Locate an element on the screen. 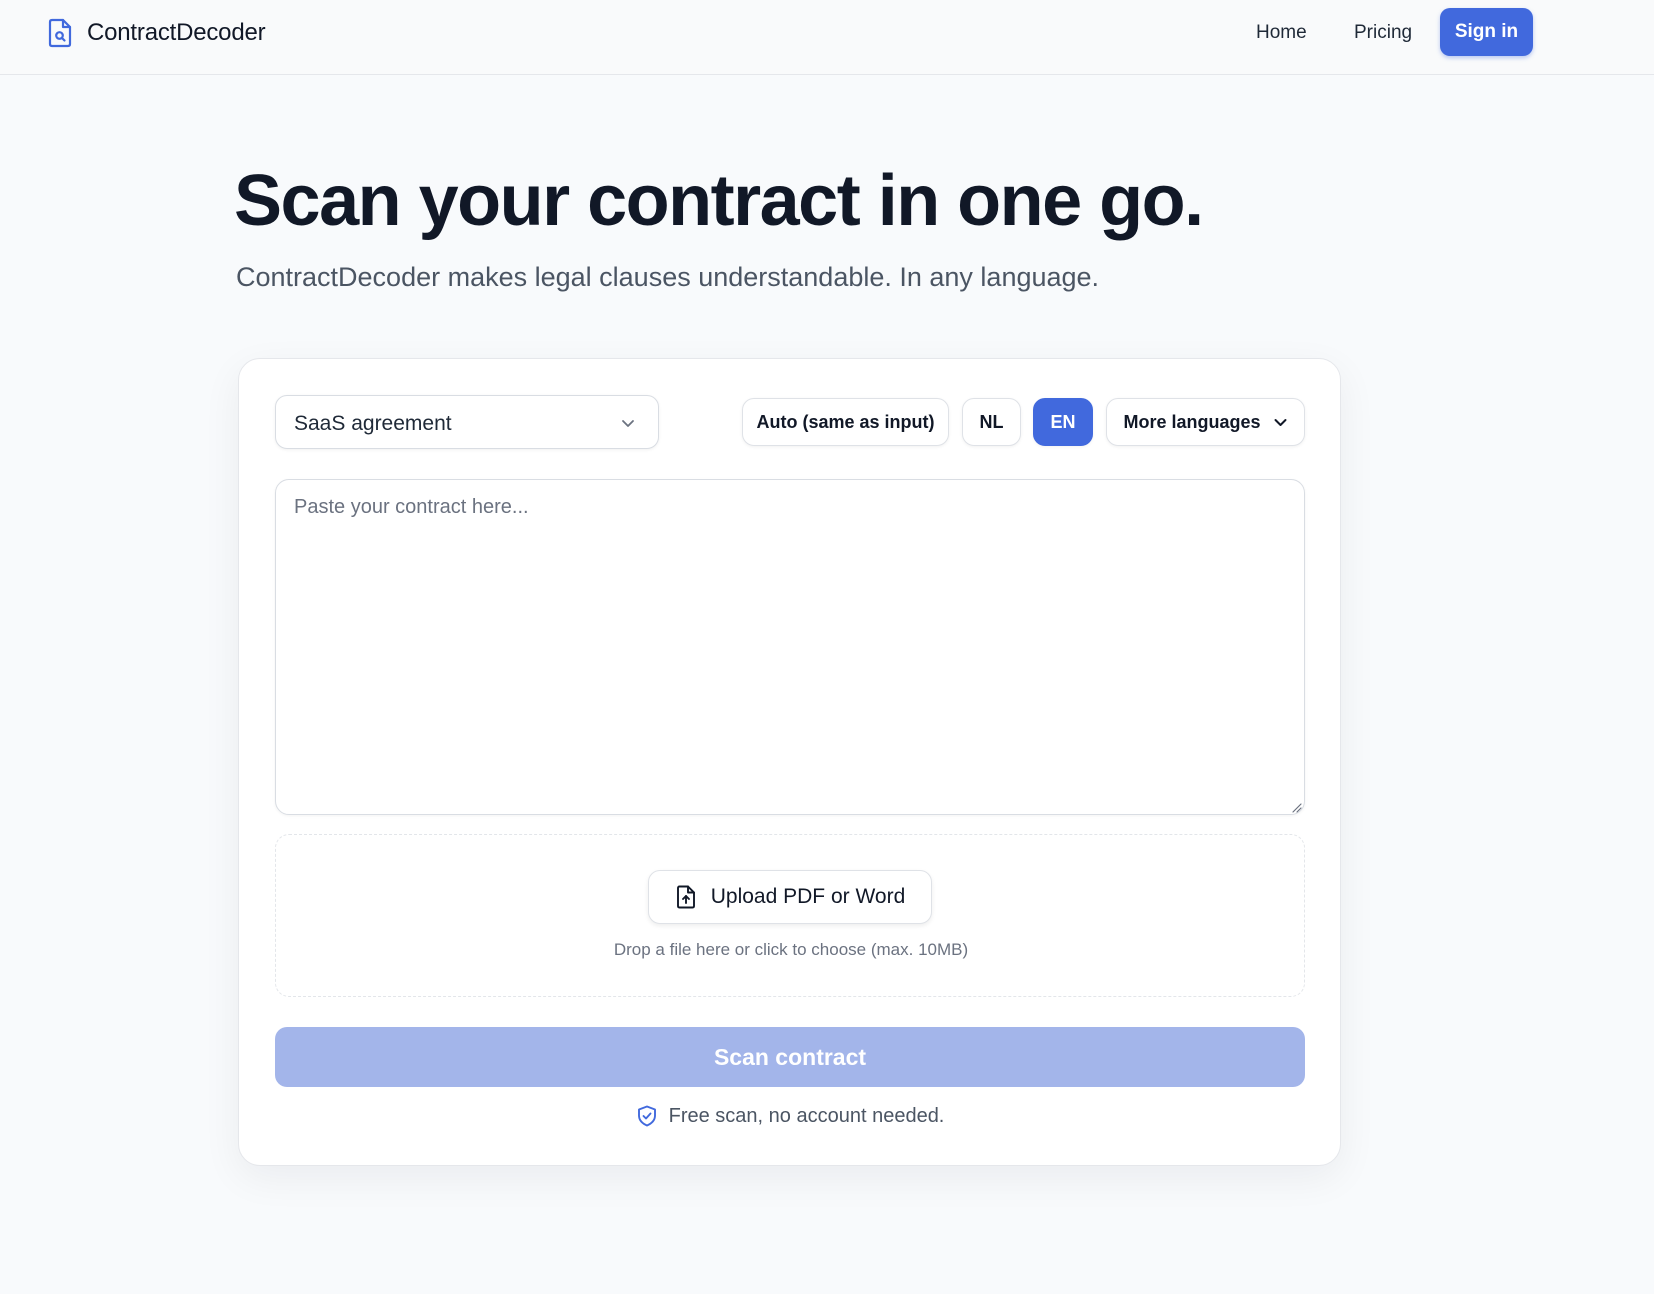  language-option-en: EN is located at coordinates (1063, 422).